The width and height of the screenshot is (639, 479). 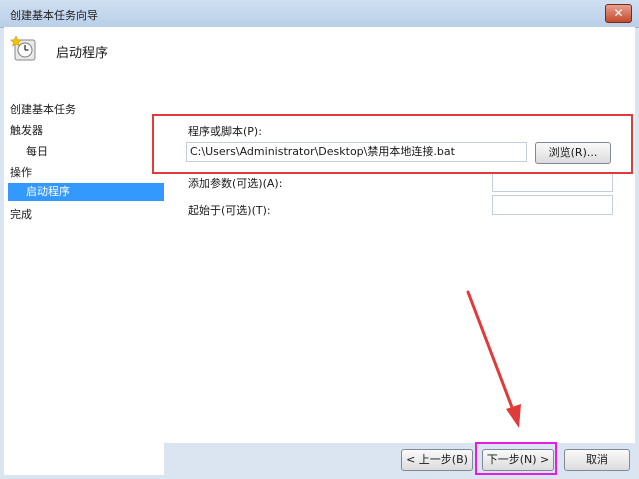 I want to click on step-daily: 每日, so click(x=37, y=151).